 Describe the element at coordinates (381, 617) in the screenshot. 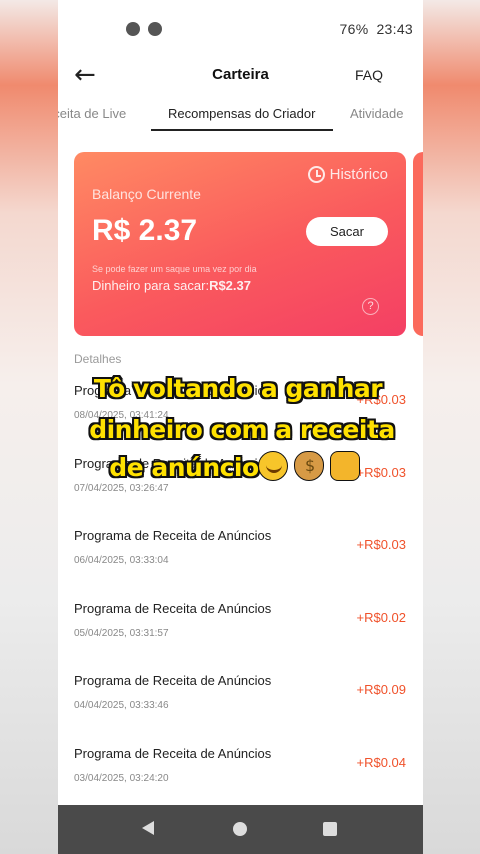

I see `item-amount: +R$0.02` at that location.